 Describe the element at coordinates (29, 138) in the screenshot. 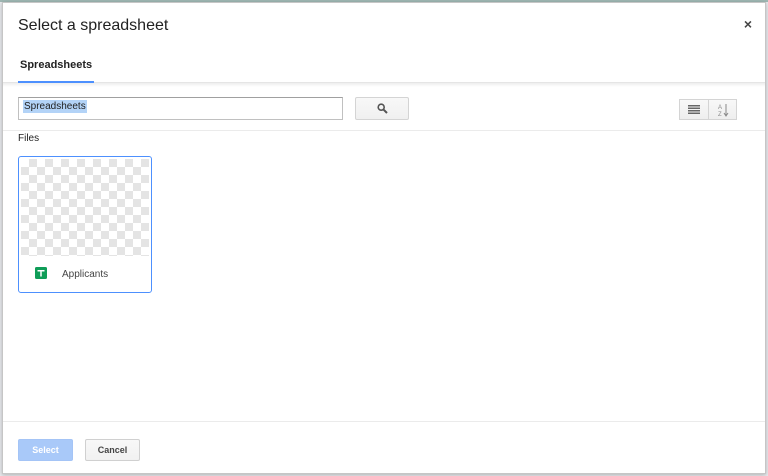

I see `files-section-label: Files` at that location.